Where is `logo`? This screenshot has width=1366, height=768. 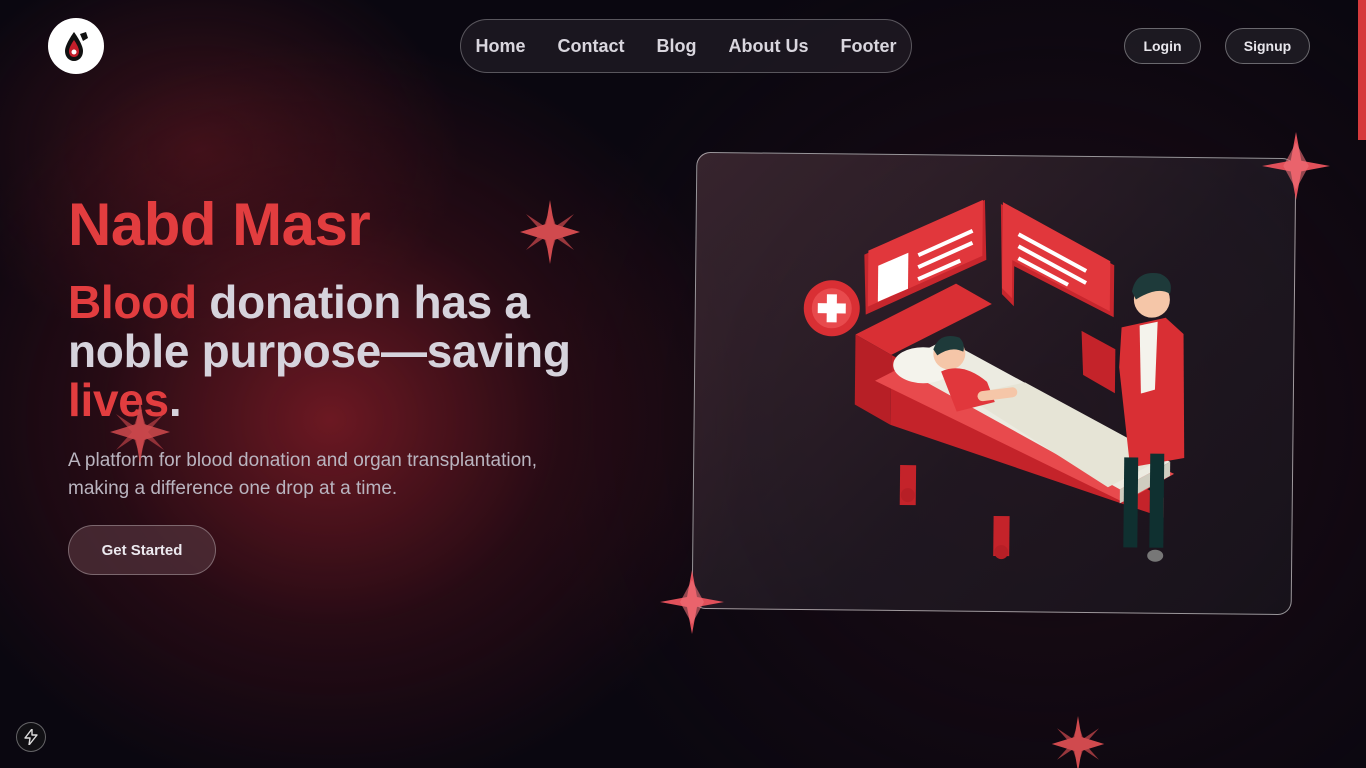
logo is located at coordinates (76, 46).